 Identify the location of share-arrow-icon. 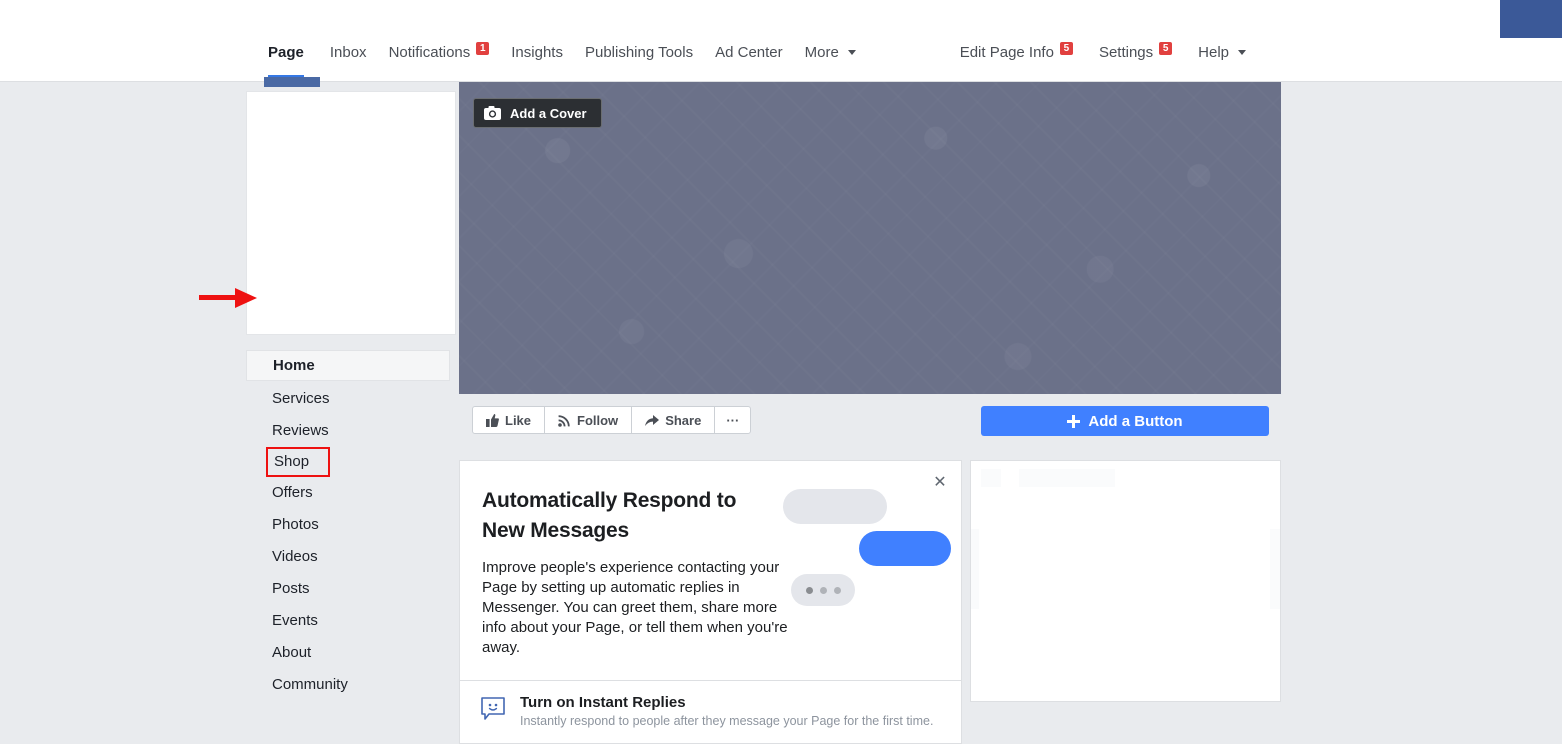
(652, 420).